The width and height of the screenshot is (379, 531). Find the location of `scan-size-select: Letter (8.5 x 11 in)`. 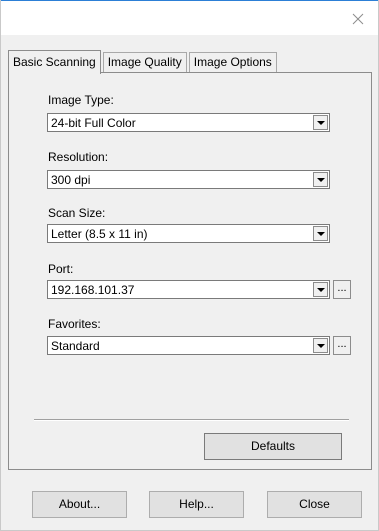

scan-size-select: Letter (8.5 x 11 in) is located at coordinates (188, 233).